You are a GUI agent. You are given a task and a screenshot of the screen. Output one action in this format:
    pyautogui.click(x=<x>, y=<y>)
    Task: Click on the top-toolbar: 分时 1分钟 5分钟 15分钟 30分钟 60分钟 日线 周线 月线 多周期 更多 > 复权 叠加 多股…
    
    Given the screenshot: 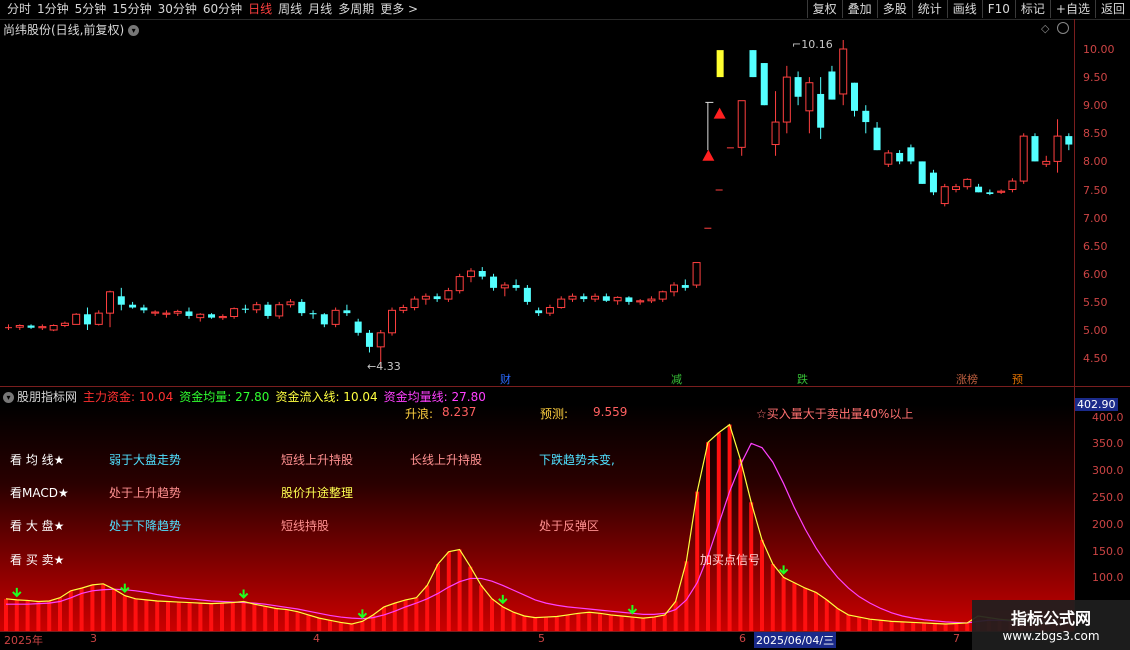 What is the action you would take?
    pyautogui.click(x=565, y=10)
    